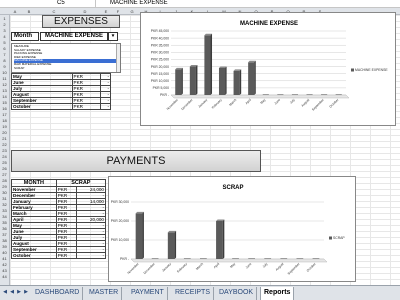 The height and width of the screenshot is (300, 400). I want to click on row-header: 36, so click(4, 228).